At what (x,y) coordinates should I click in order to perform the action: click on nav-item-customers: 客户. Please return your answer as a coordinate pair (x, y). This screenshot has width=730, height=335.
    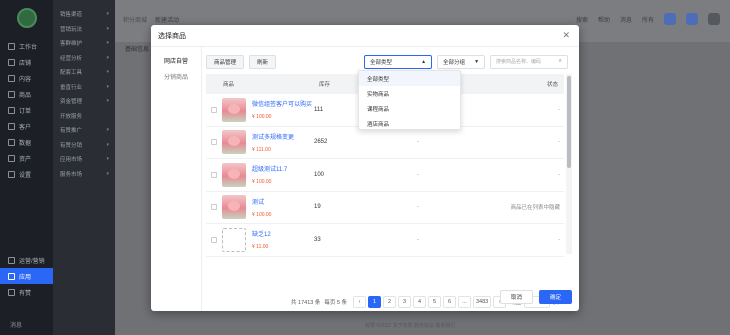
    Looking at the image, I should click on (26, 126).